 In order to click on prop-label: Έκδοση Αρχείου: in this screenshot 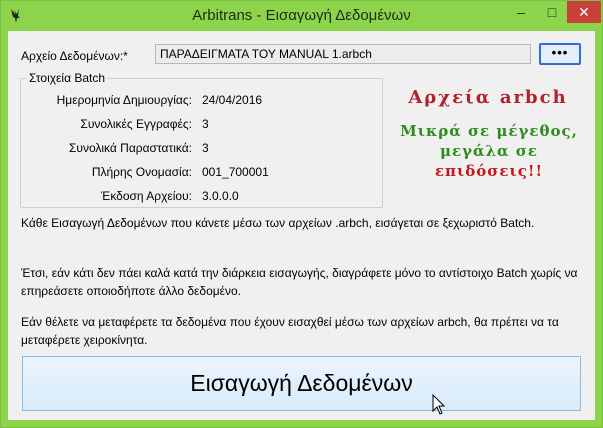, I will do `click(146, 196)`.